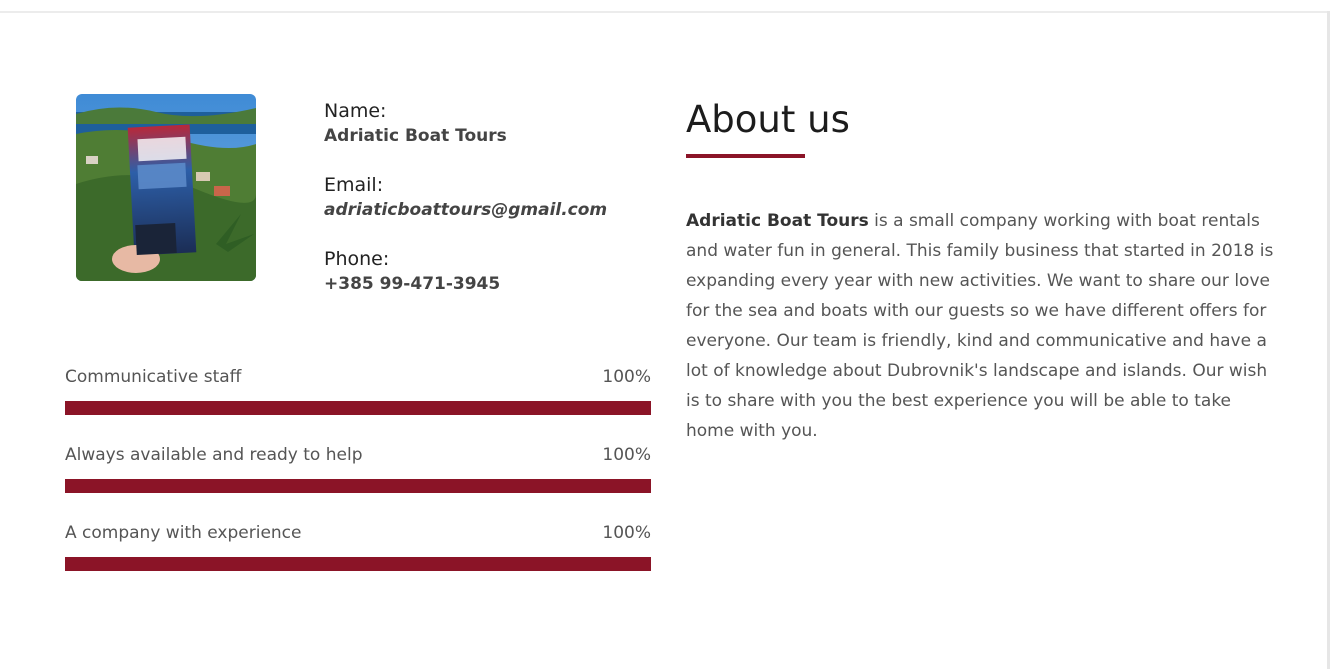 The height and width of the screenshot is (669, 1338). I want to click on title-underline, so click(745, 156).